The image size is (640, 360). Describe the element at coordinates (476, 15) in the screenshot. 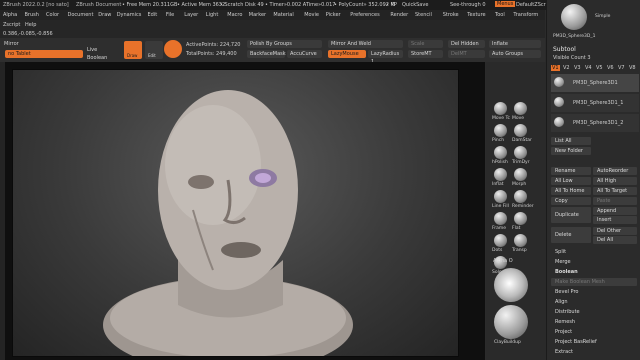

I see `menu-texture: Texture` at that location.